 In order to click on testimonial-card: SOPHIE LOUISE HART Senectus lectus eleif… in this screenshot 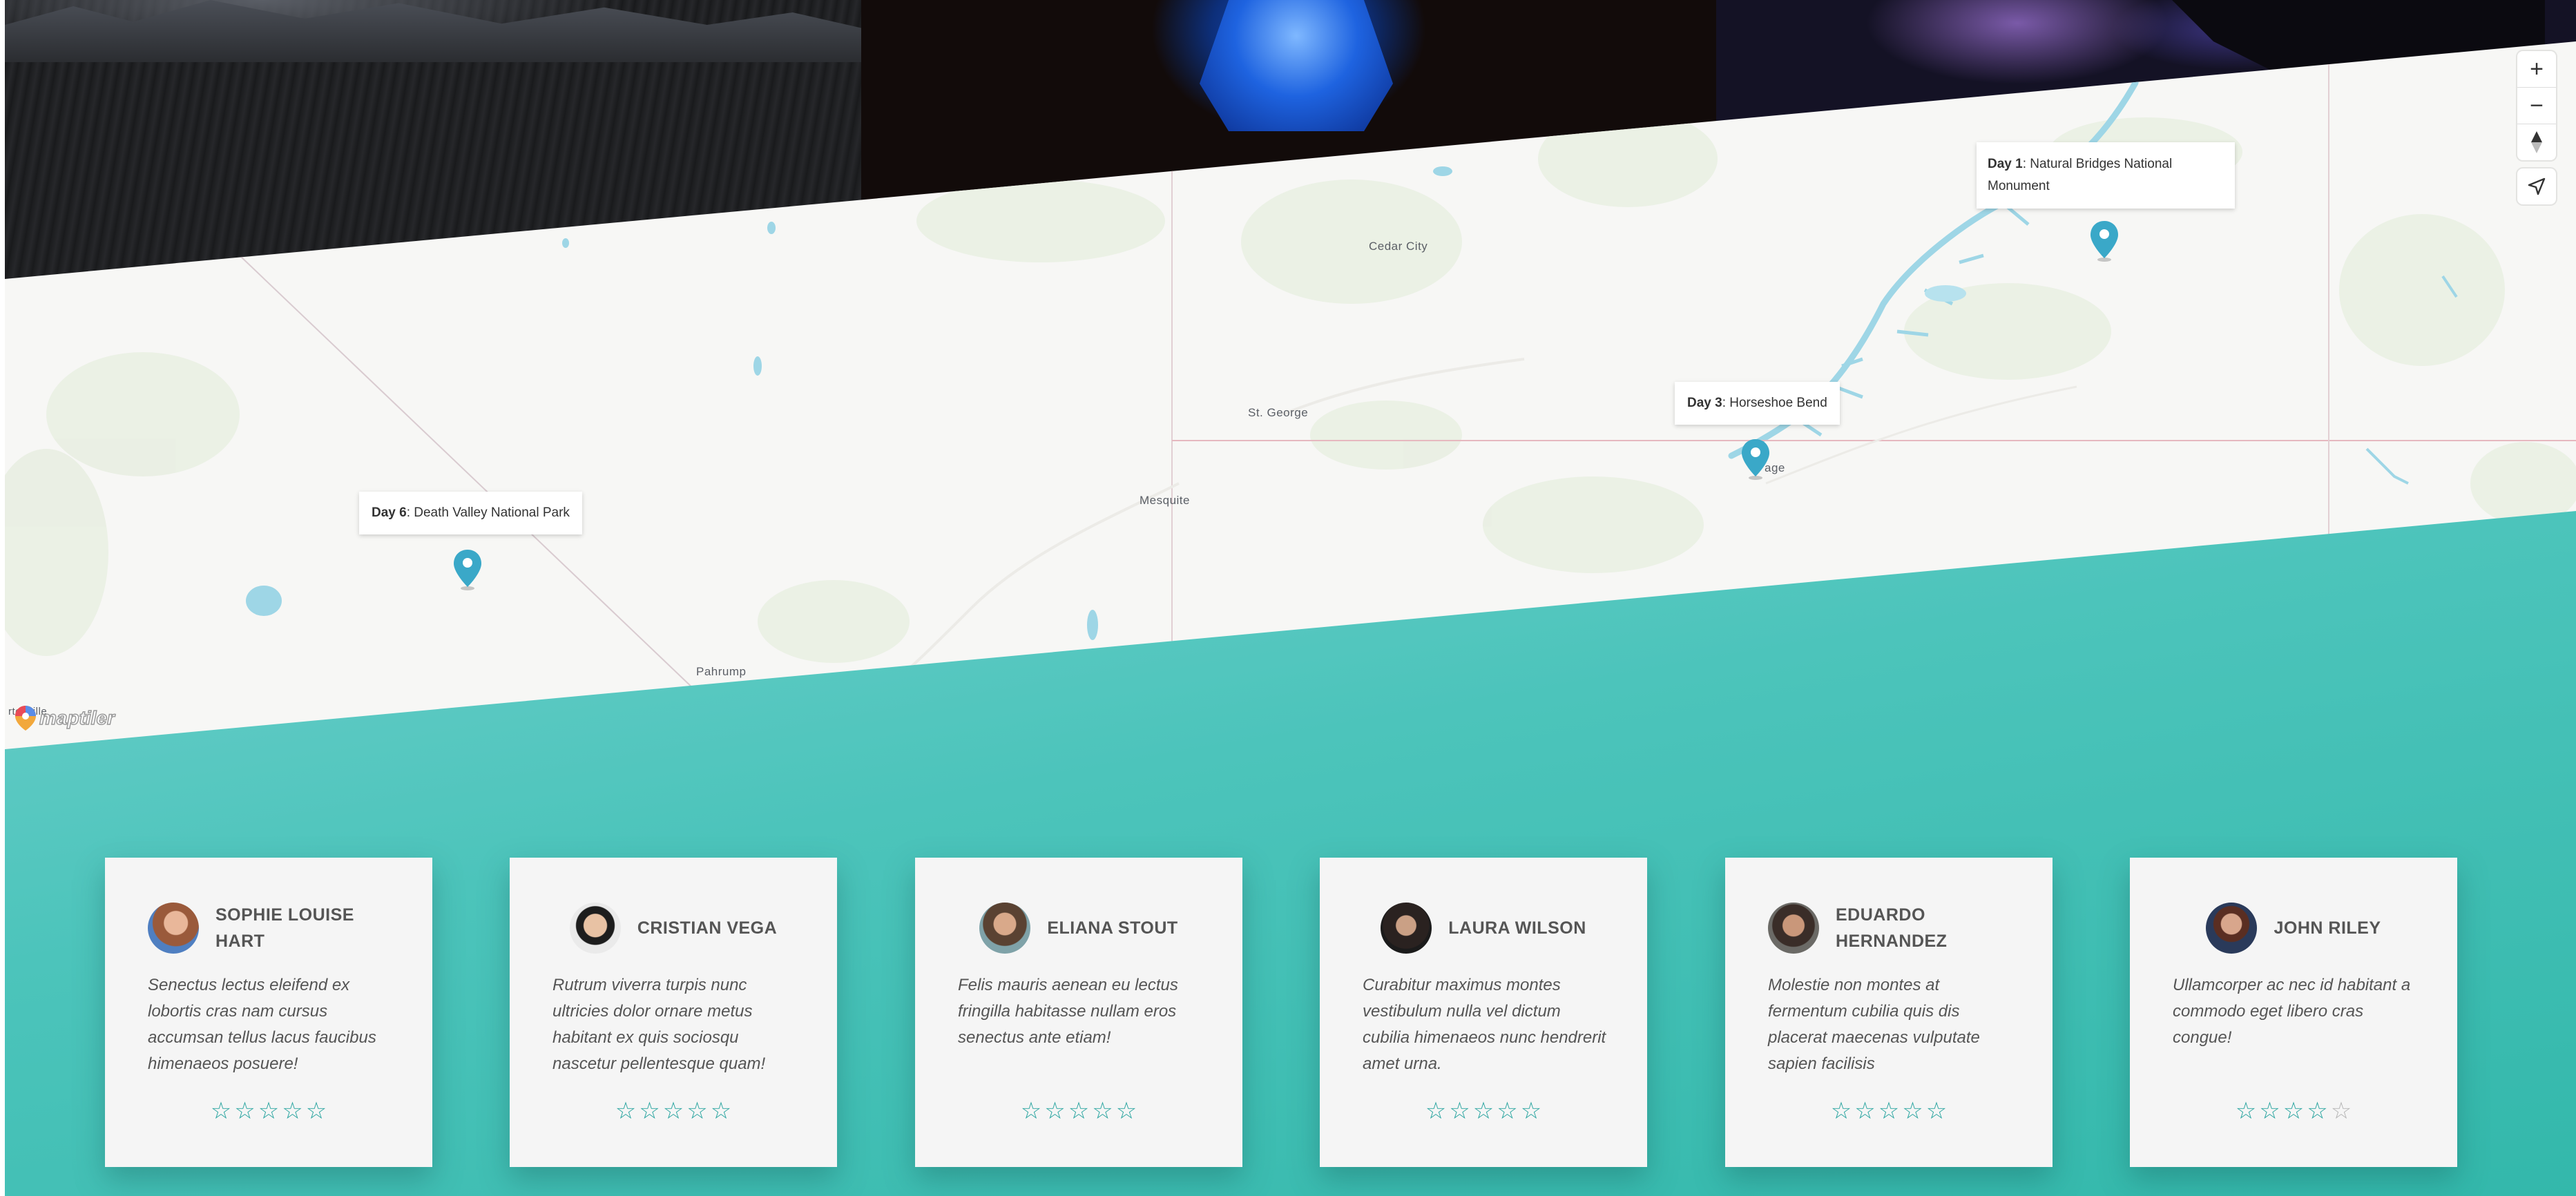, I will do `click(268, 1012)`.